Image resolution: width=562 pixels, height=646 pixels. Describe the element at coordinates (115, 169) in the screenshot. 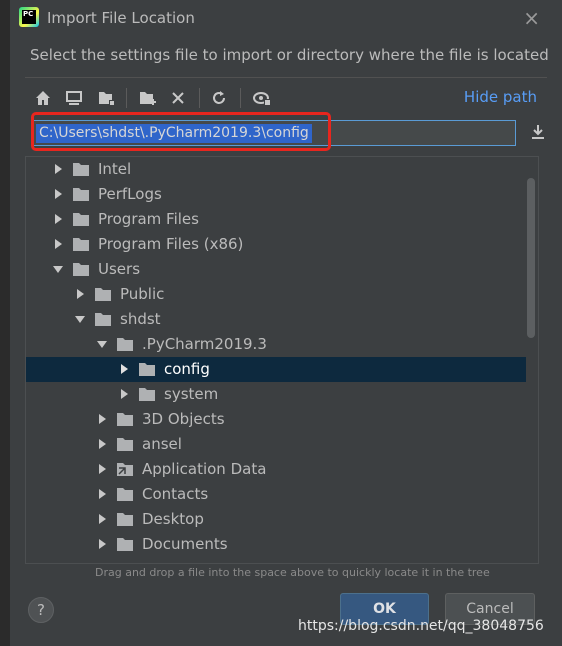

I see `tree-item-label: Intel` at that location.